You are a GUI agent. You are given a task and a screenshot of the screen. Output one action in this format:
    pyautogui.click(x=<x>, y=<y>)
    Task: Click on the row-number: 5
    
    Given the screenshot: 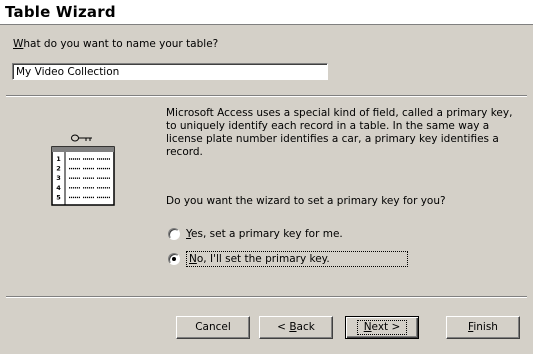 What is the action you would take?
    pyautogui.click(x=58, y=197)
    